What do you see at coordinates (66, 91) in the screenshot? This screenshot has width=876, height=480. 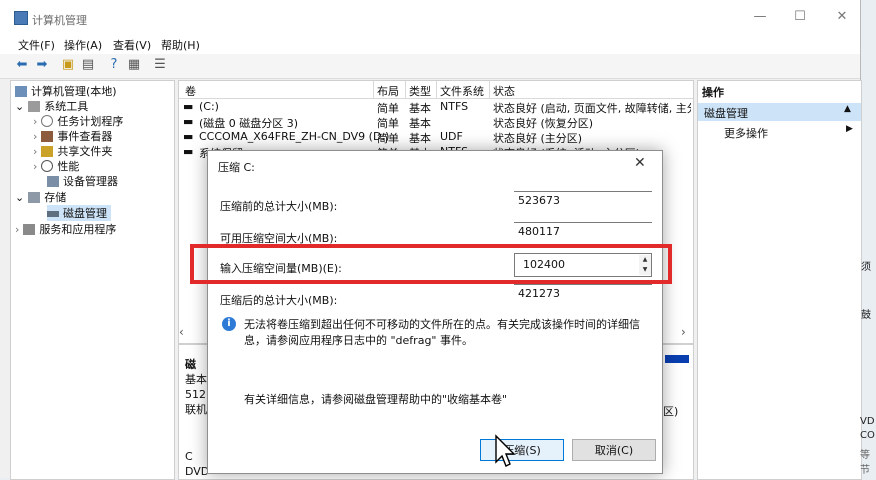 I see `tree-item-computer-management: 计算机管理(本地)` at bounding box center [66, 91].